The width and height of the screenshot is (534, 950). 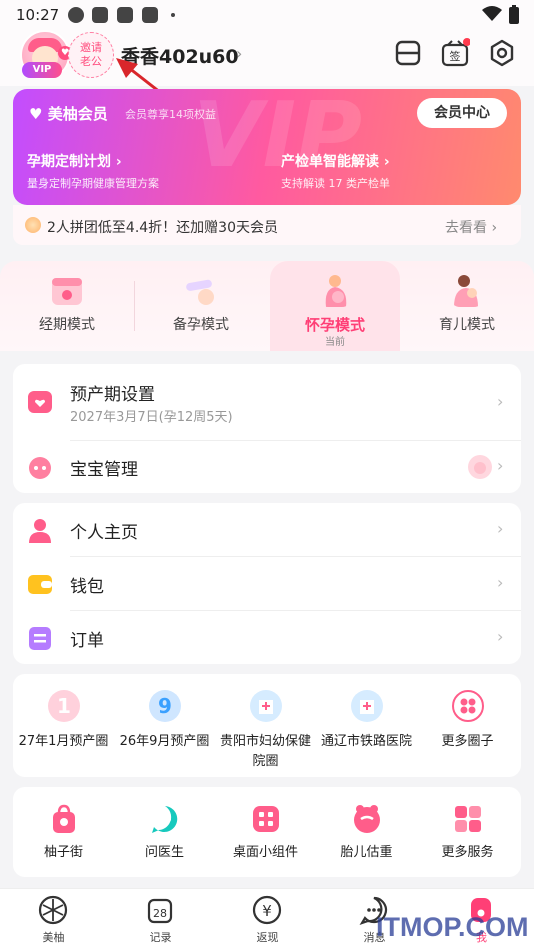 I want to click on svg-text: 9, so click(x=165, y=706).